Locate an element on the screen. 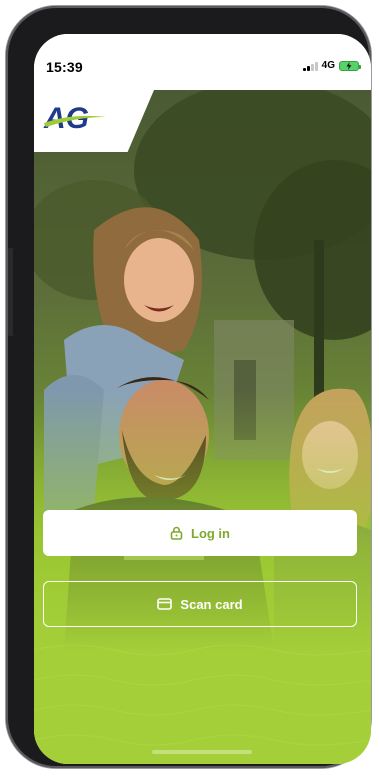  status-indicators: 4G is located at coordinates (331, 65).